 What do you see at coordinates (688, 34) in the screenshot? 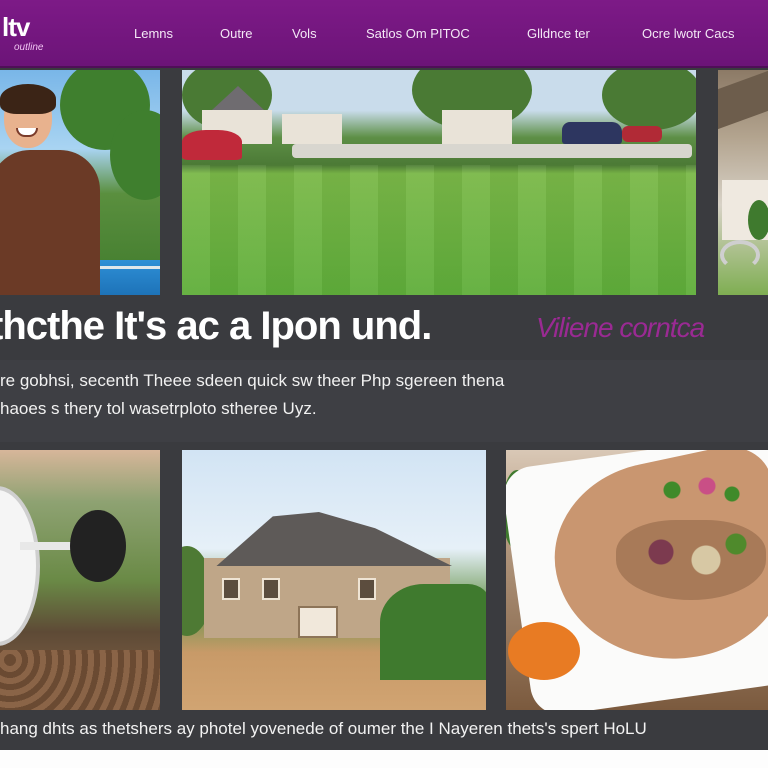
I see `nav-link-ocre: Ocre lwotr Cacs` at bounding box center [688, 34].